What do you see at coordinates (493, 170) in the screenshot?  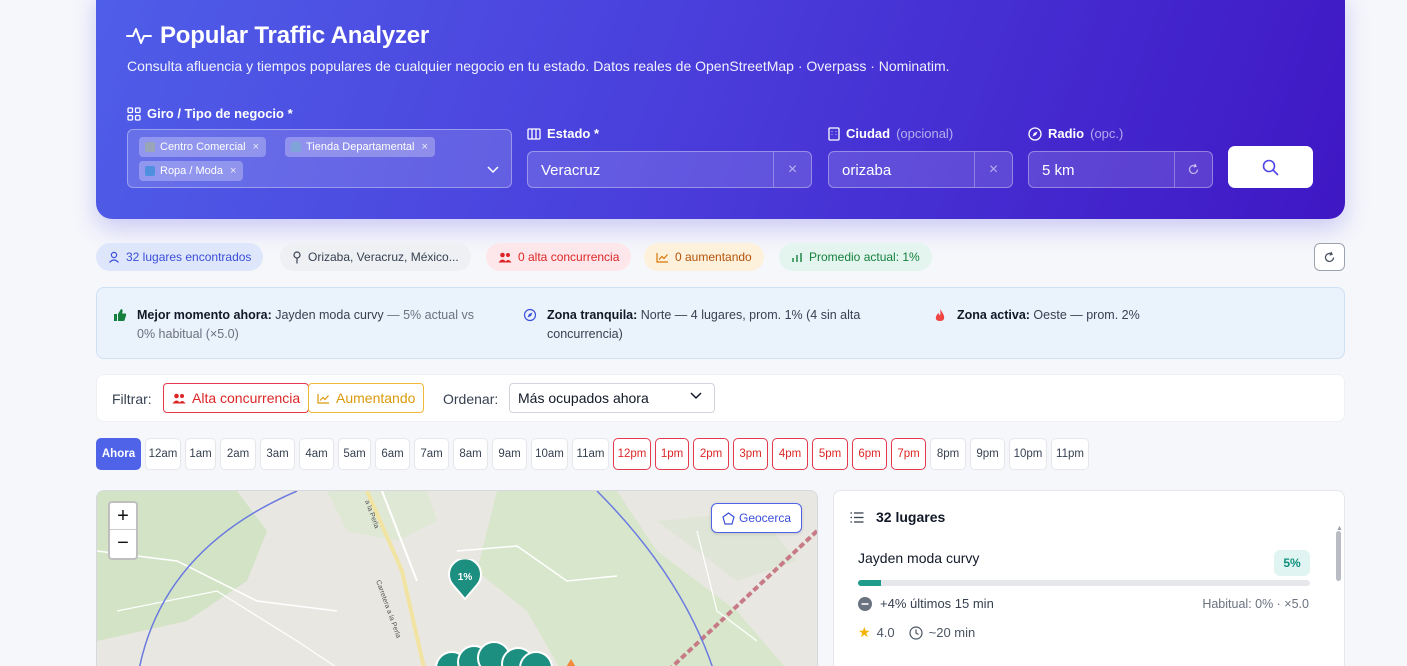 I see `chevron-down-icon` at bounding box center [493, 170].